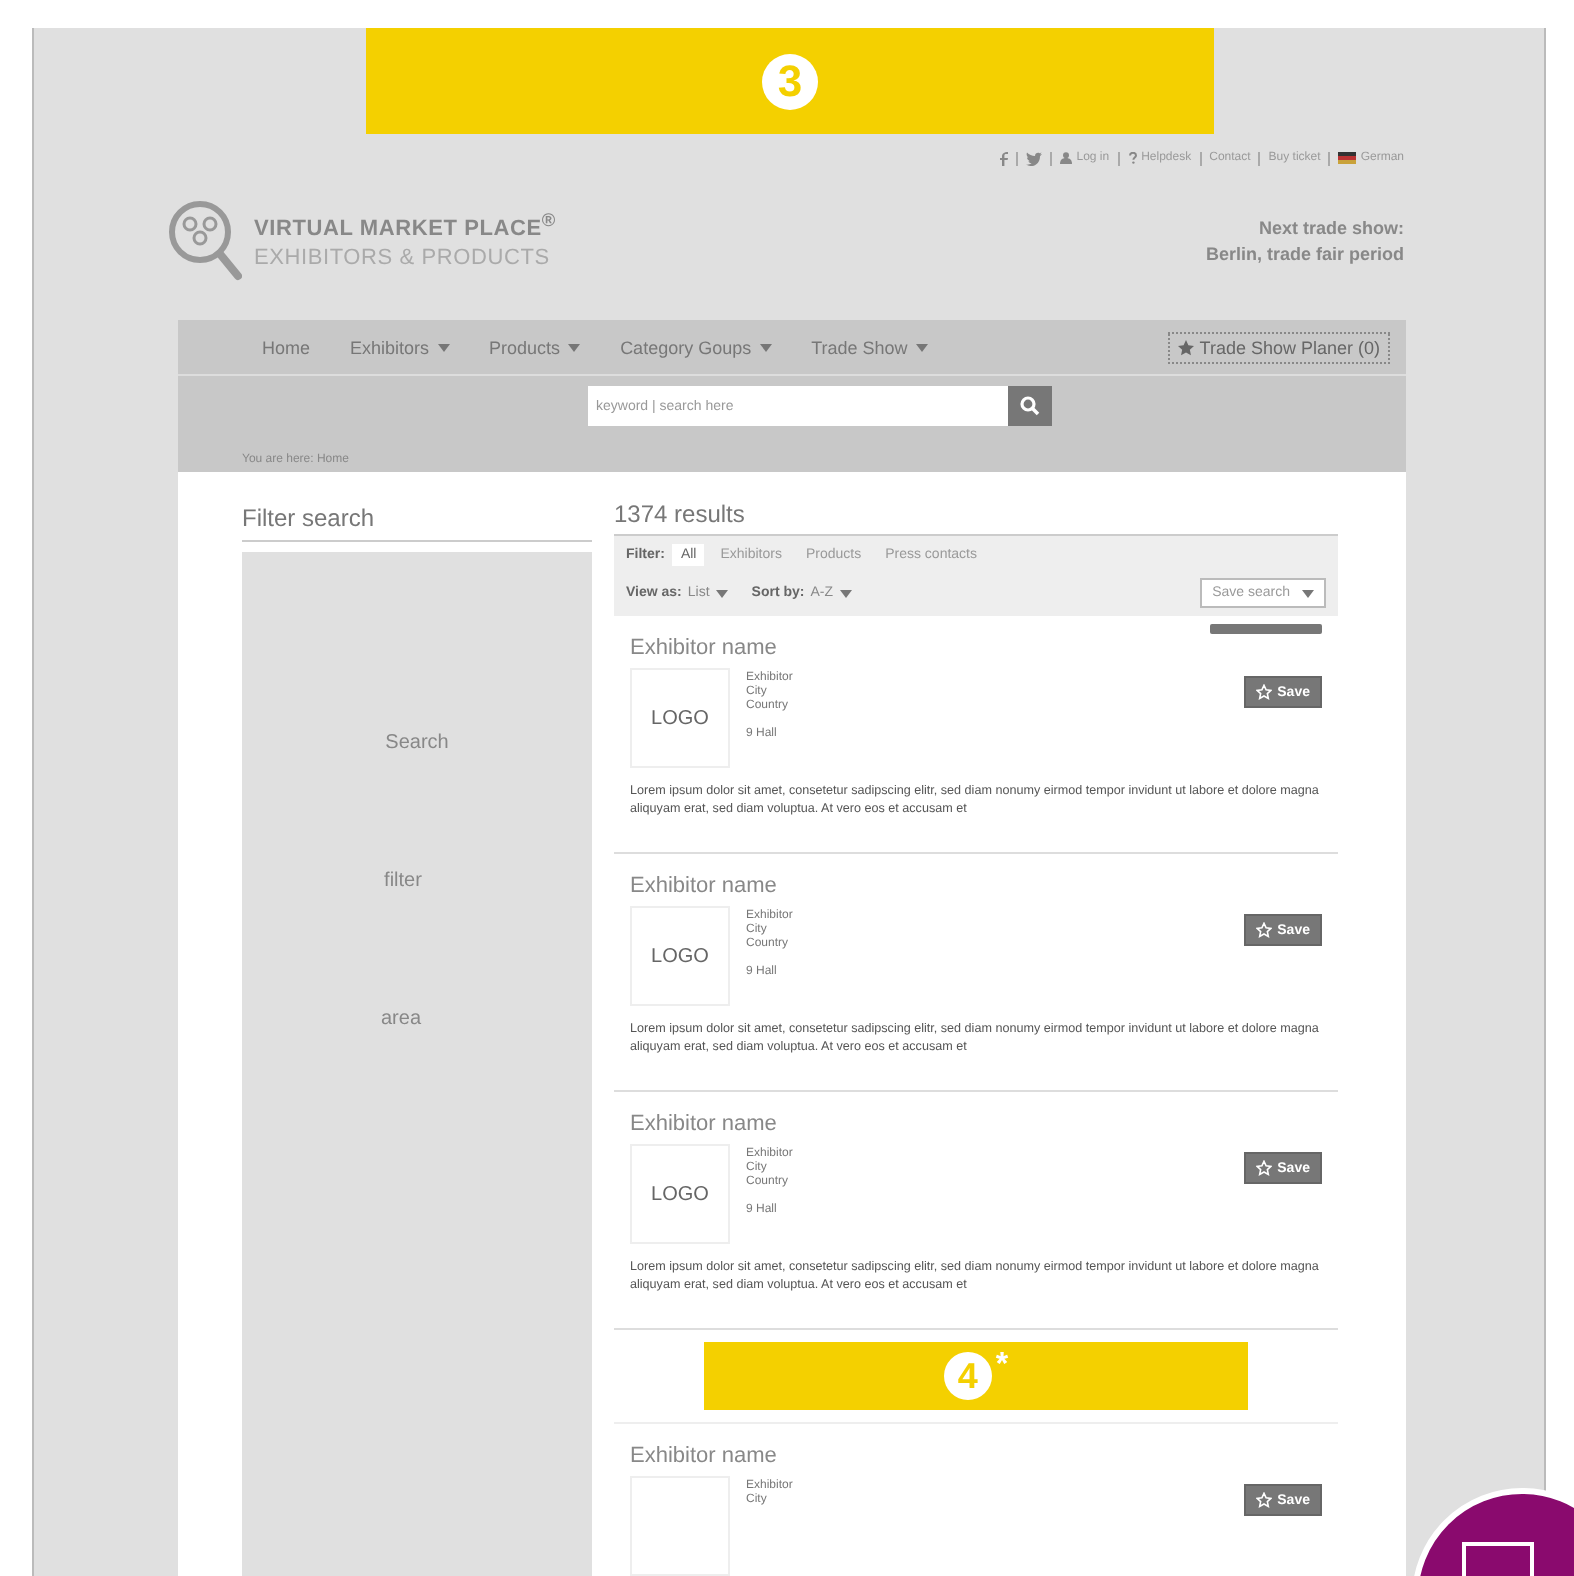 Image resolution: width=1574 pixels, height=1576 pixels. I want to click on nav-item: Exhibitors, so click(400, 347).